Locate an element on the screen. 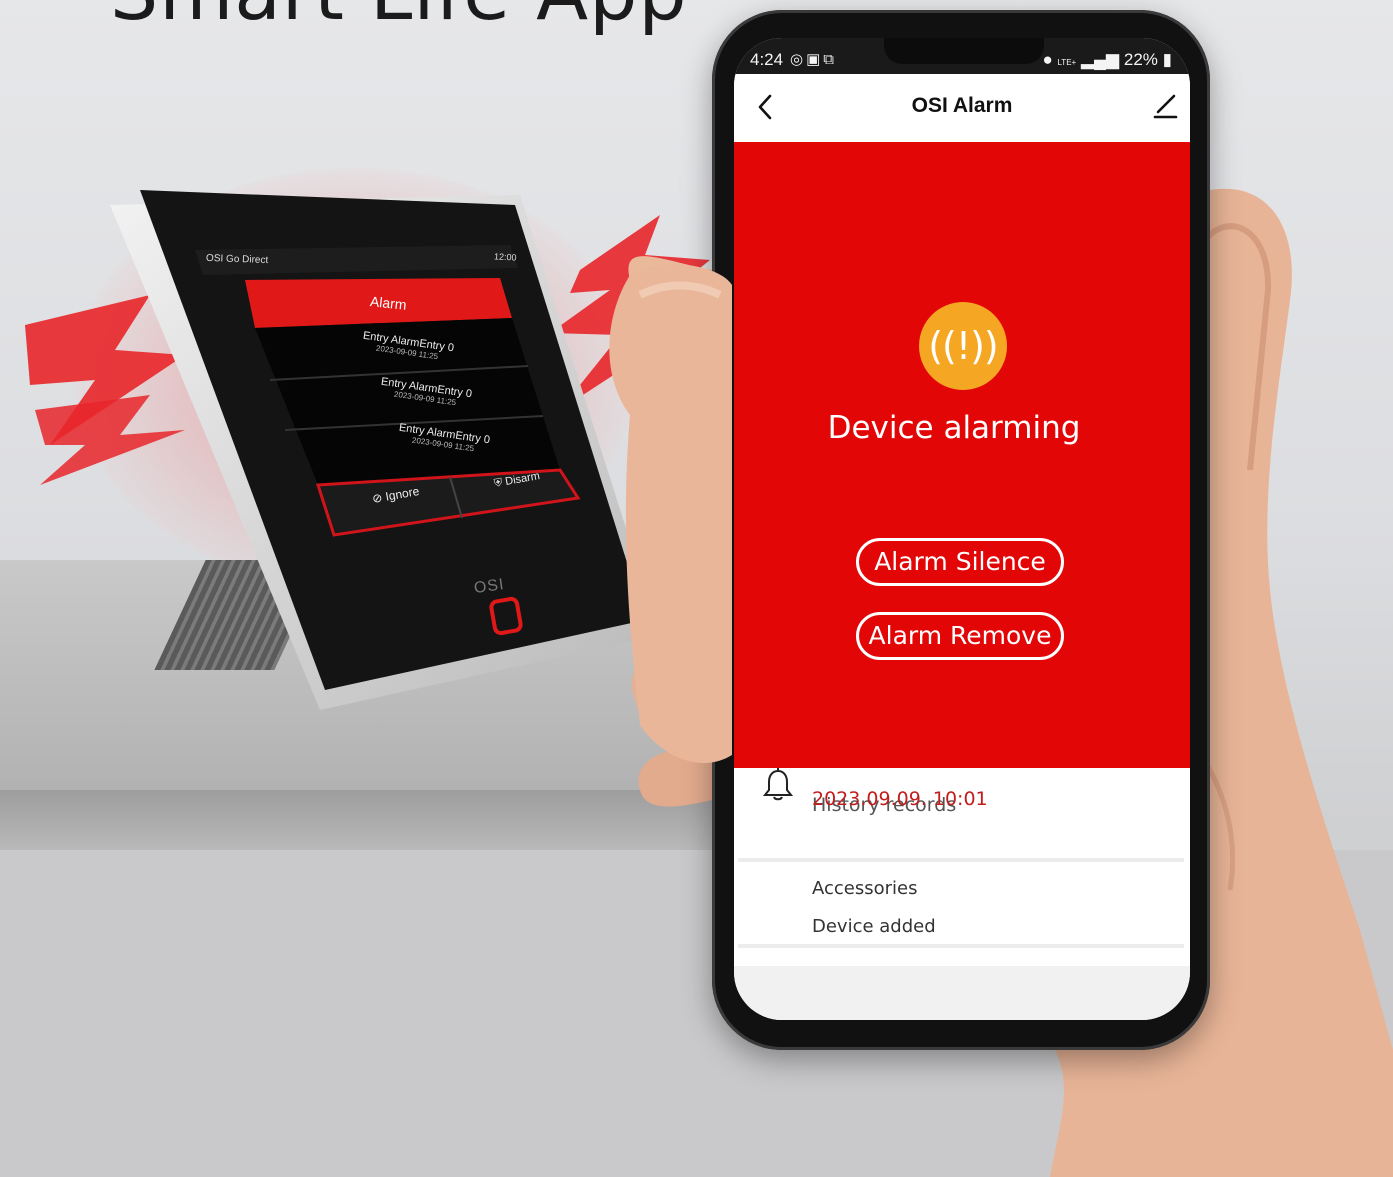 This screenshot has width=1393, height=1177. status-time: 4:24 is located at coordinates (767, 59).